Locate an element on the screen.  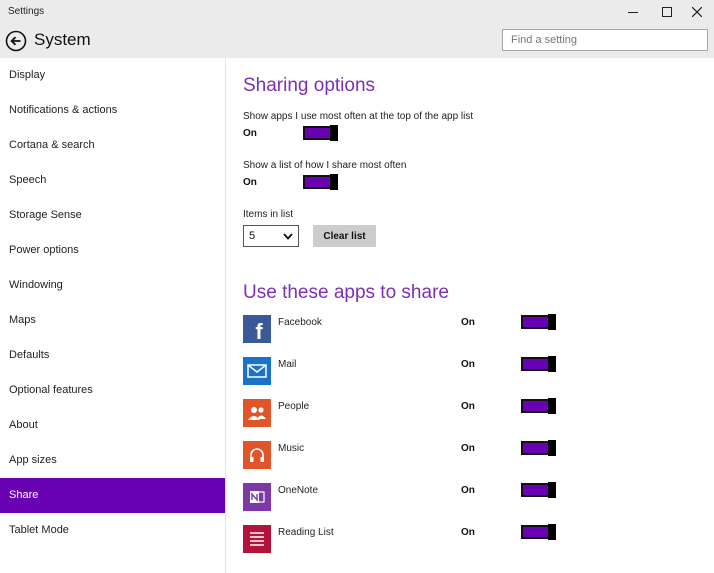
facebook-icon: f is located at coordinates (257, 329).